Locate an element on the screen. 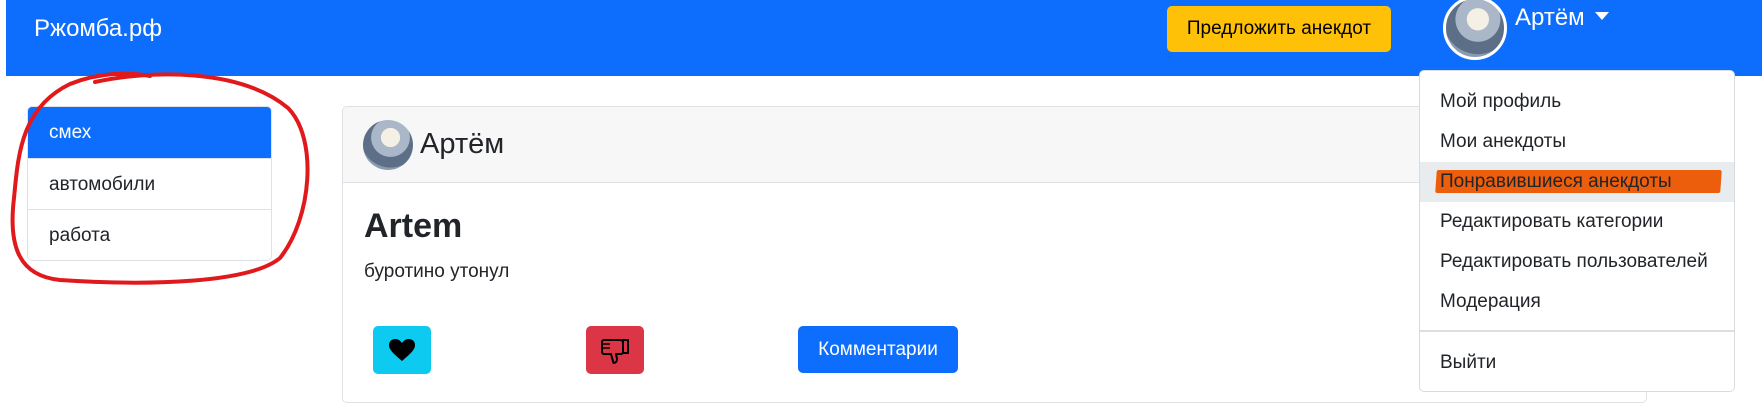 The height and width of the screenshot is (416, 1762). like-button is located at coordinates (402, 350).